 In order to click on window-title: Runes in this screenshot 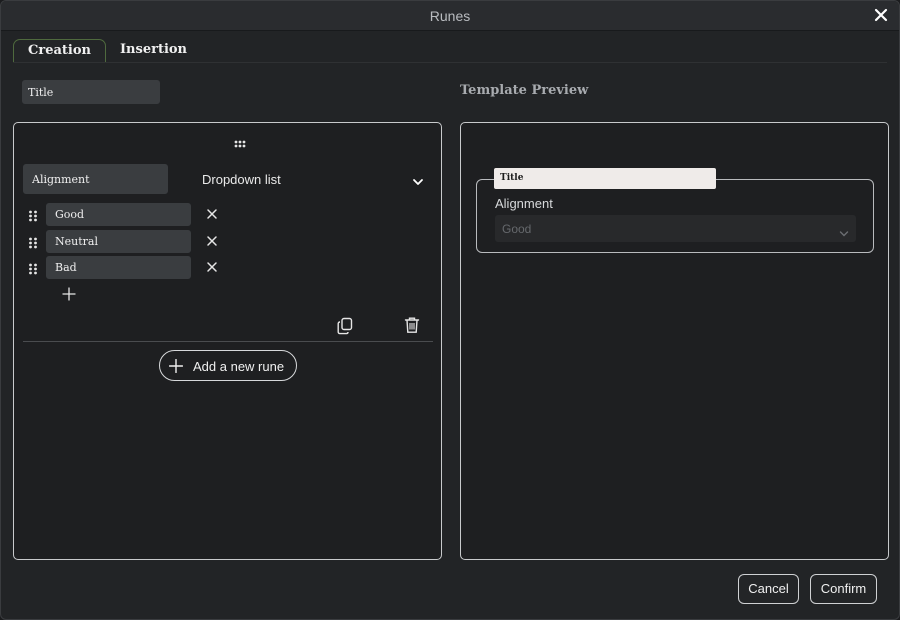, I will do `click(450, 16)`.